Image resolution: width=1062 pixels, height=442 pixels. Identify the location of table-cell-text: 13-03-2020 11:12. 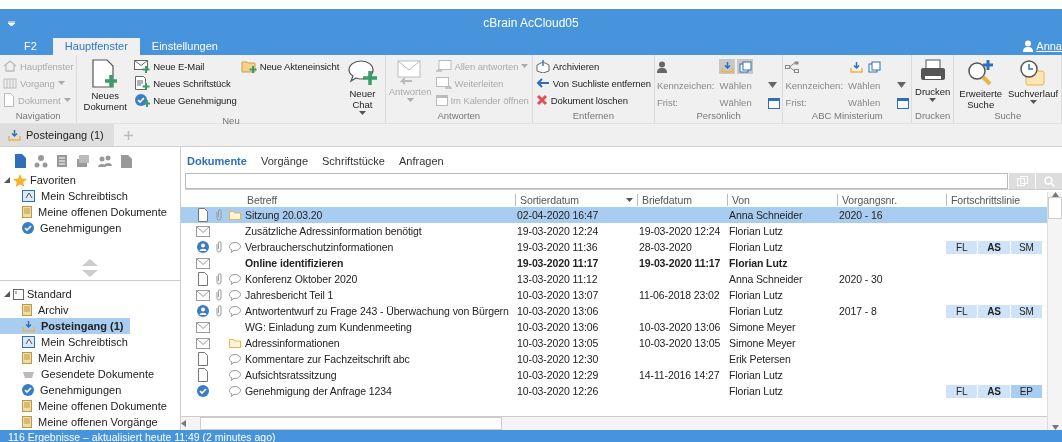
(557, 279).